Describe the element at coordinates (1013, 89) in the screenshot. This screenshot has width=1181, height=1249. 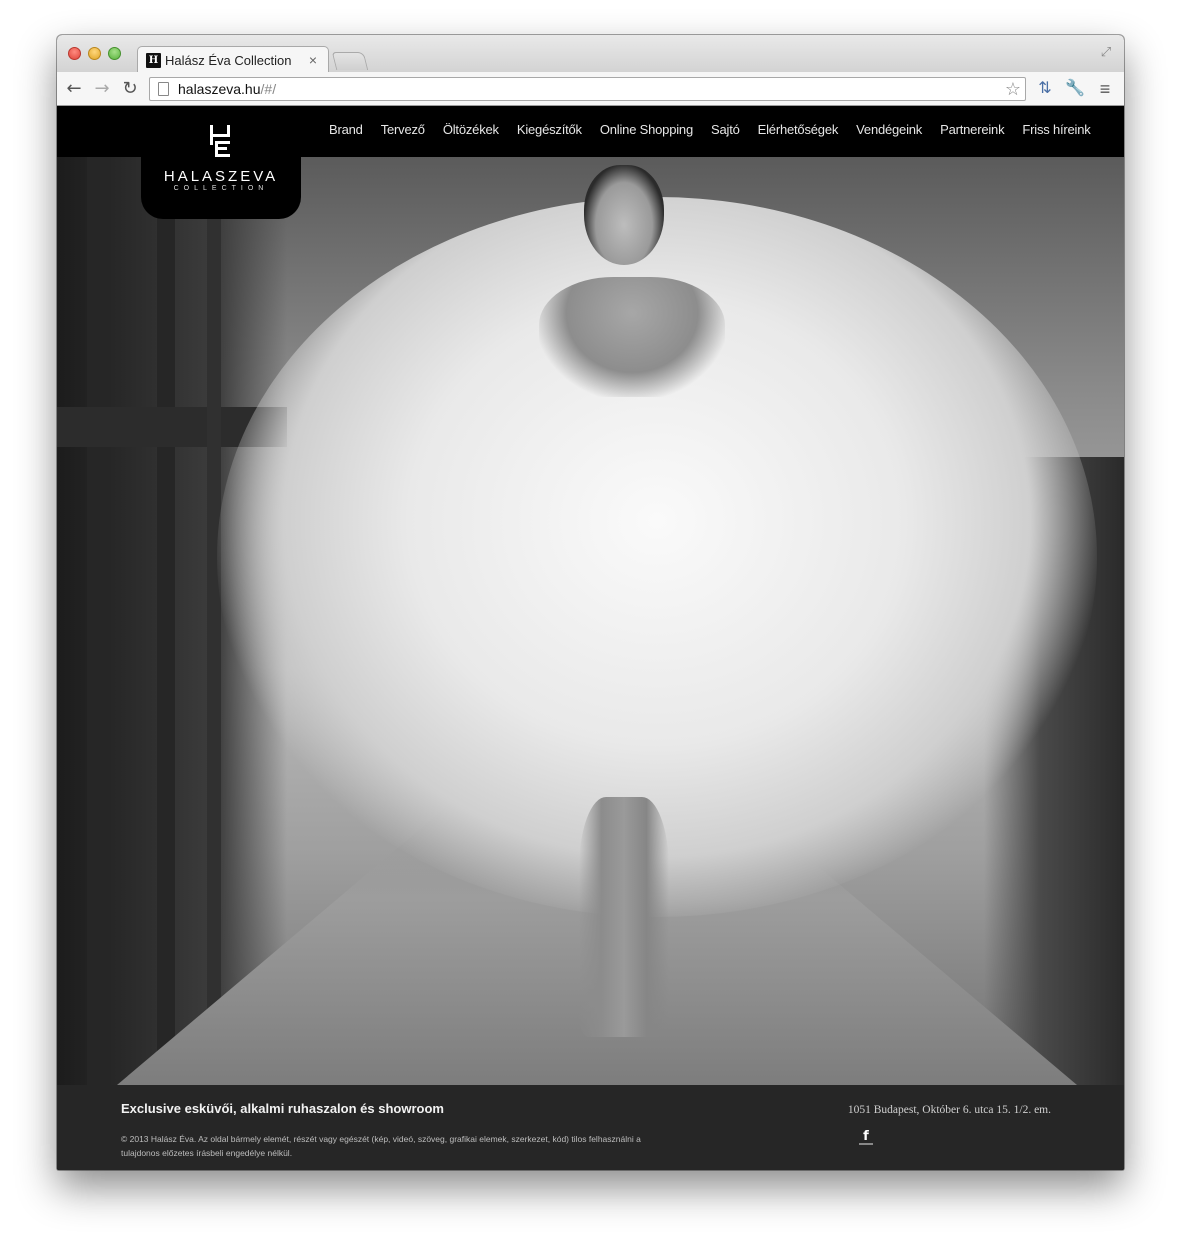
I see `bookmark-star-icon: ☆` at that location.